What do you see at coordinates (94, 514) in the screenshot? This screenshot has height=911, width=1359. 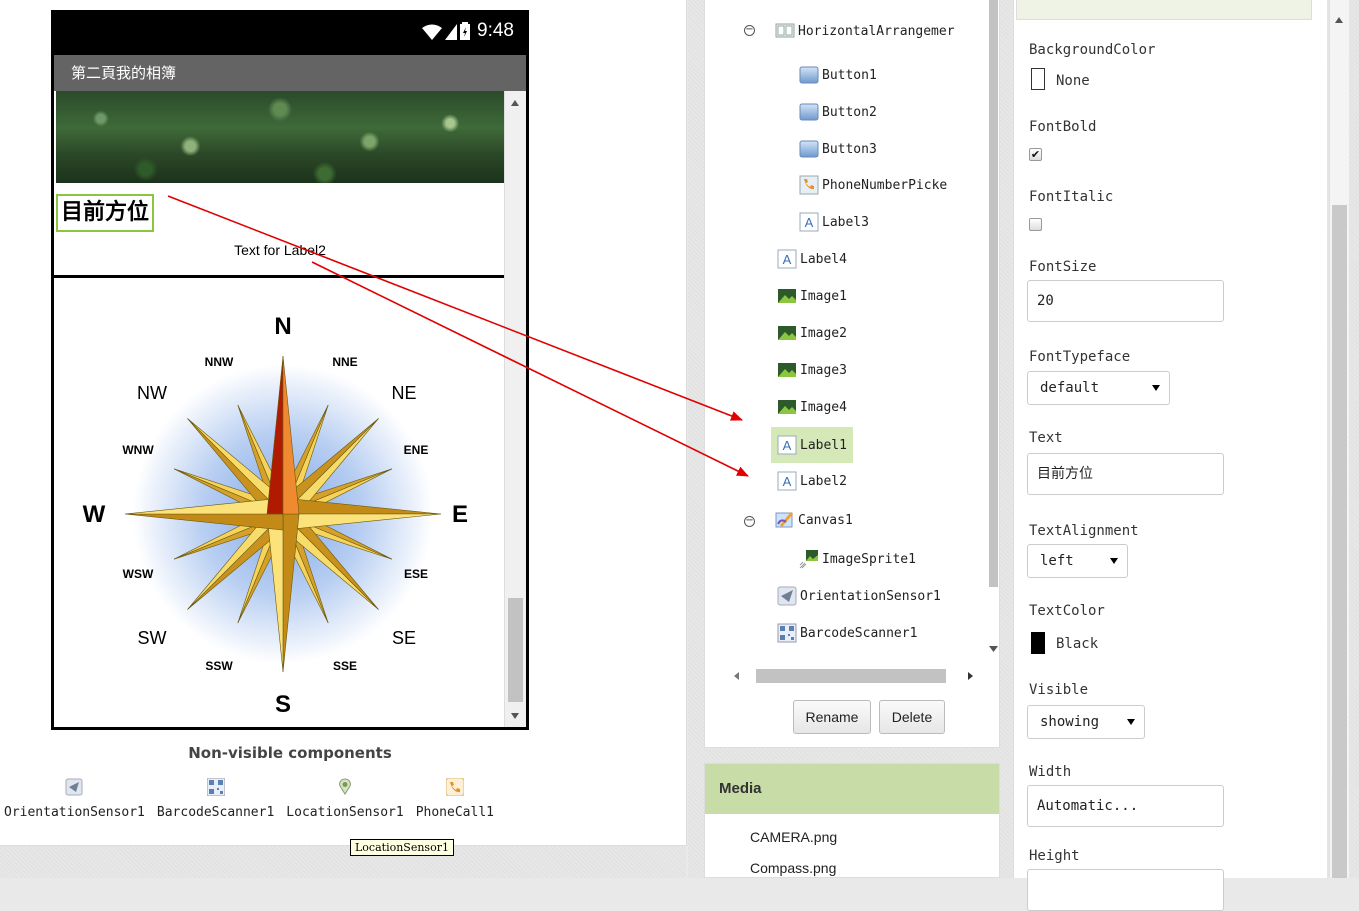 I see `compass-label-W: W` at bounding box center [94, 514].